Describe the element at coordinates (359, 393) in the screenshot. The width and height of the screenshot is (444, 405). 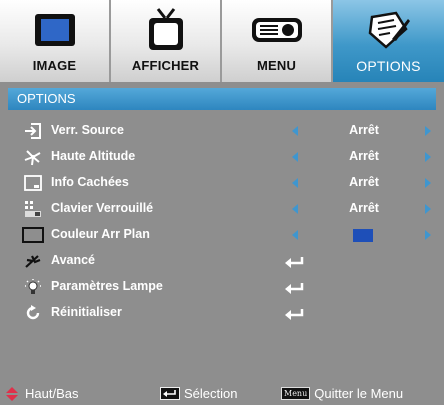
I see `footer-quit-label: Quitter le Menu` at that location.